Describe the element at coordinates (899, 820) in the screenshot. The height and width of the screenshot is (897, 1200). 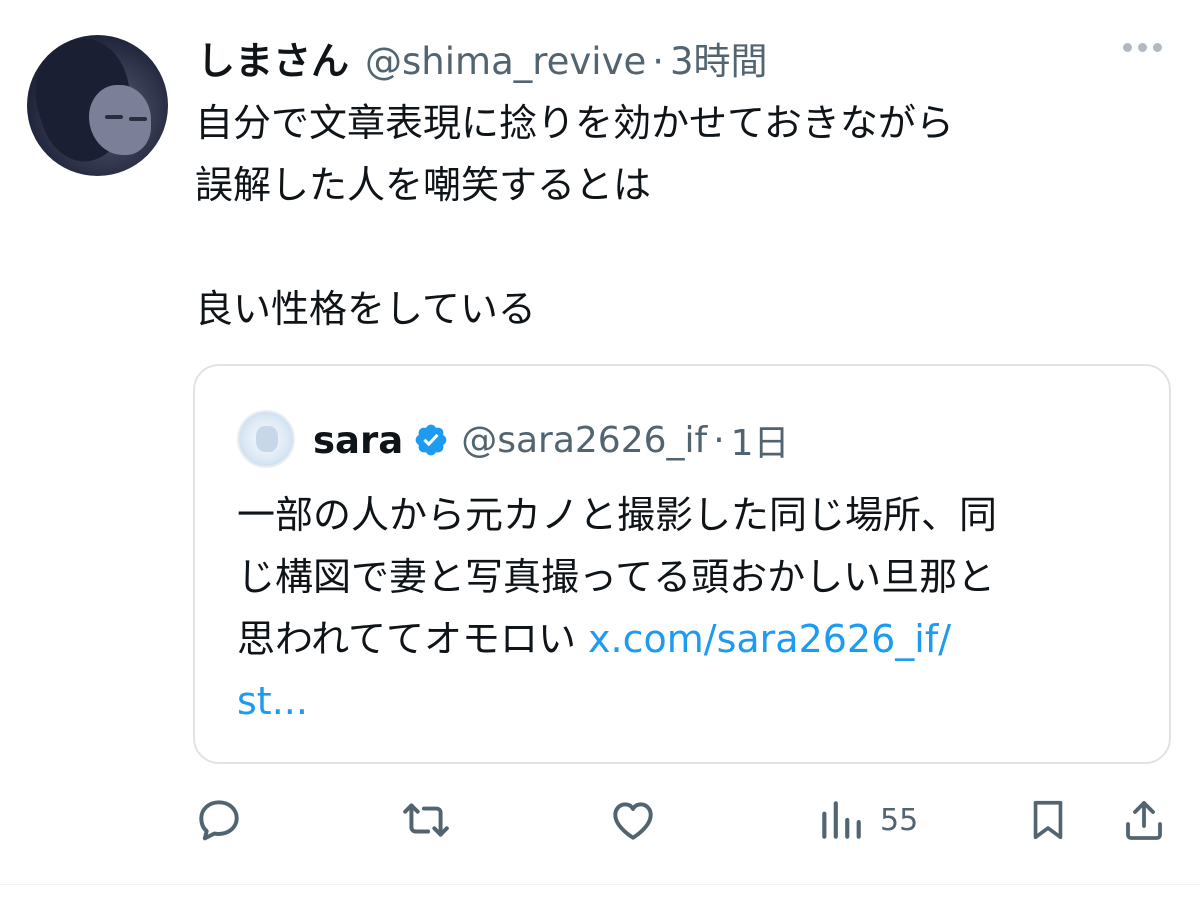
I see `views-count: 55` at that location.